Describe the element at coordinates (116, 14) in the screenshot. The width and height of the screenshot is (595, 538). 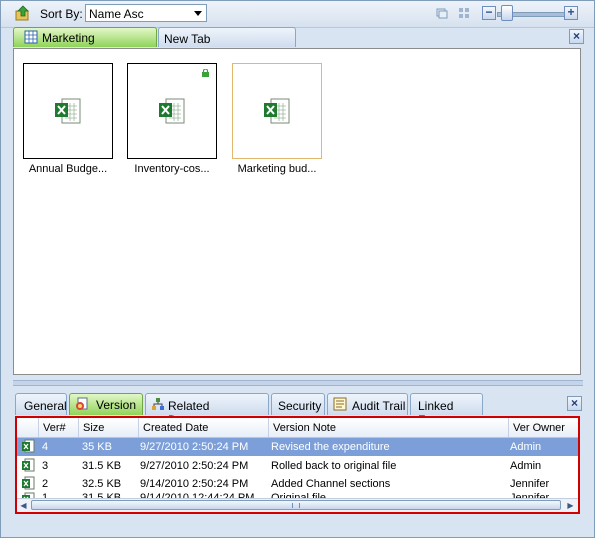
I see `sort-by-value: Name Asc` at that location.